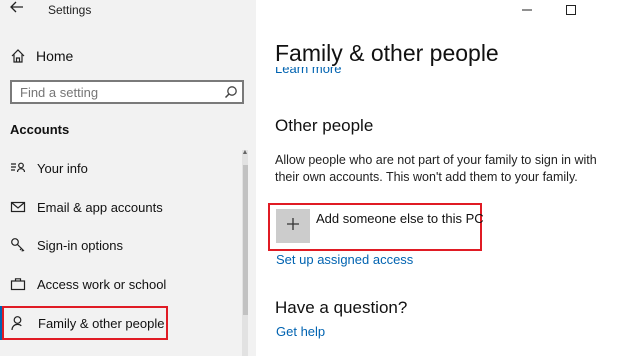 This screenshot has height=356, width=644. What do you see at coordinates (245, 240) in the screenshot?
I see `scrollbar-thumb` at bounding box center [245, 240].